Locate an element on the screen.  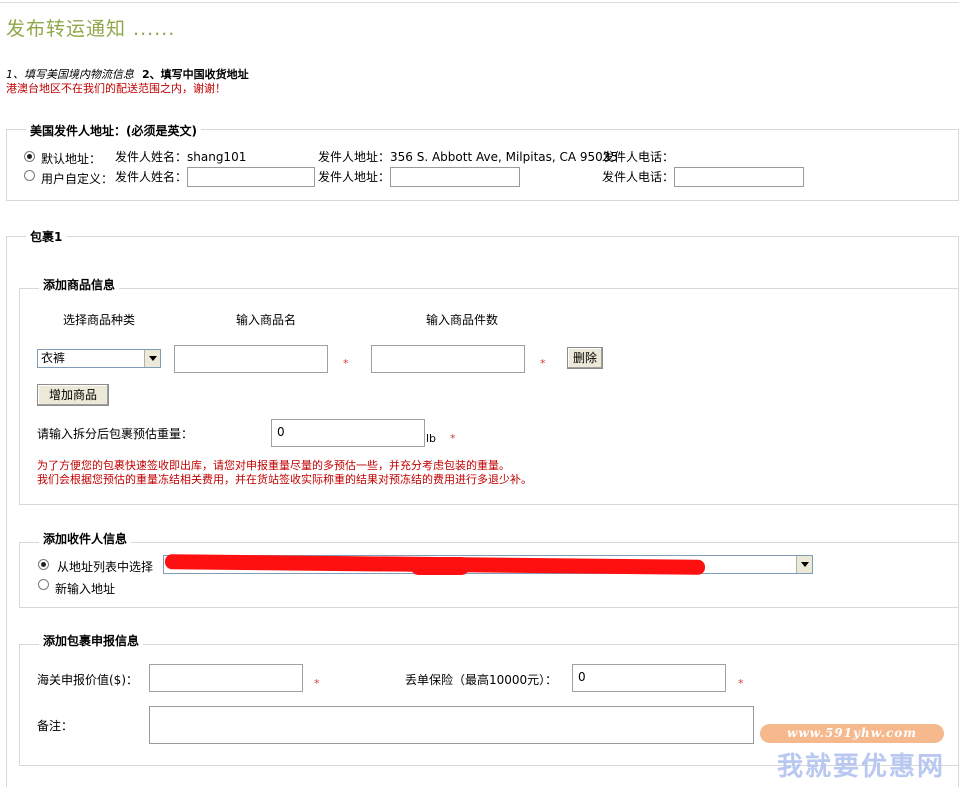
declaration-legend: 添加包裹申报信息 is located at coordinates (91, 640).